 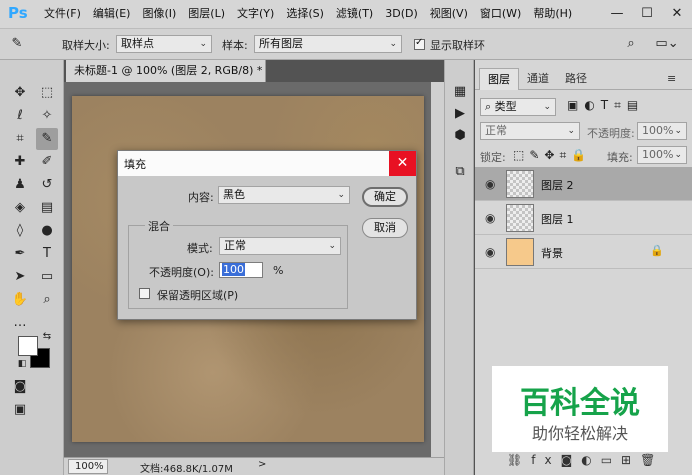 I want to click on vertical-scrollbar, so click(x=437, y=269).